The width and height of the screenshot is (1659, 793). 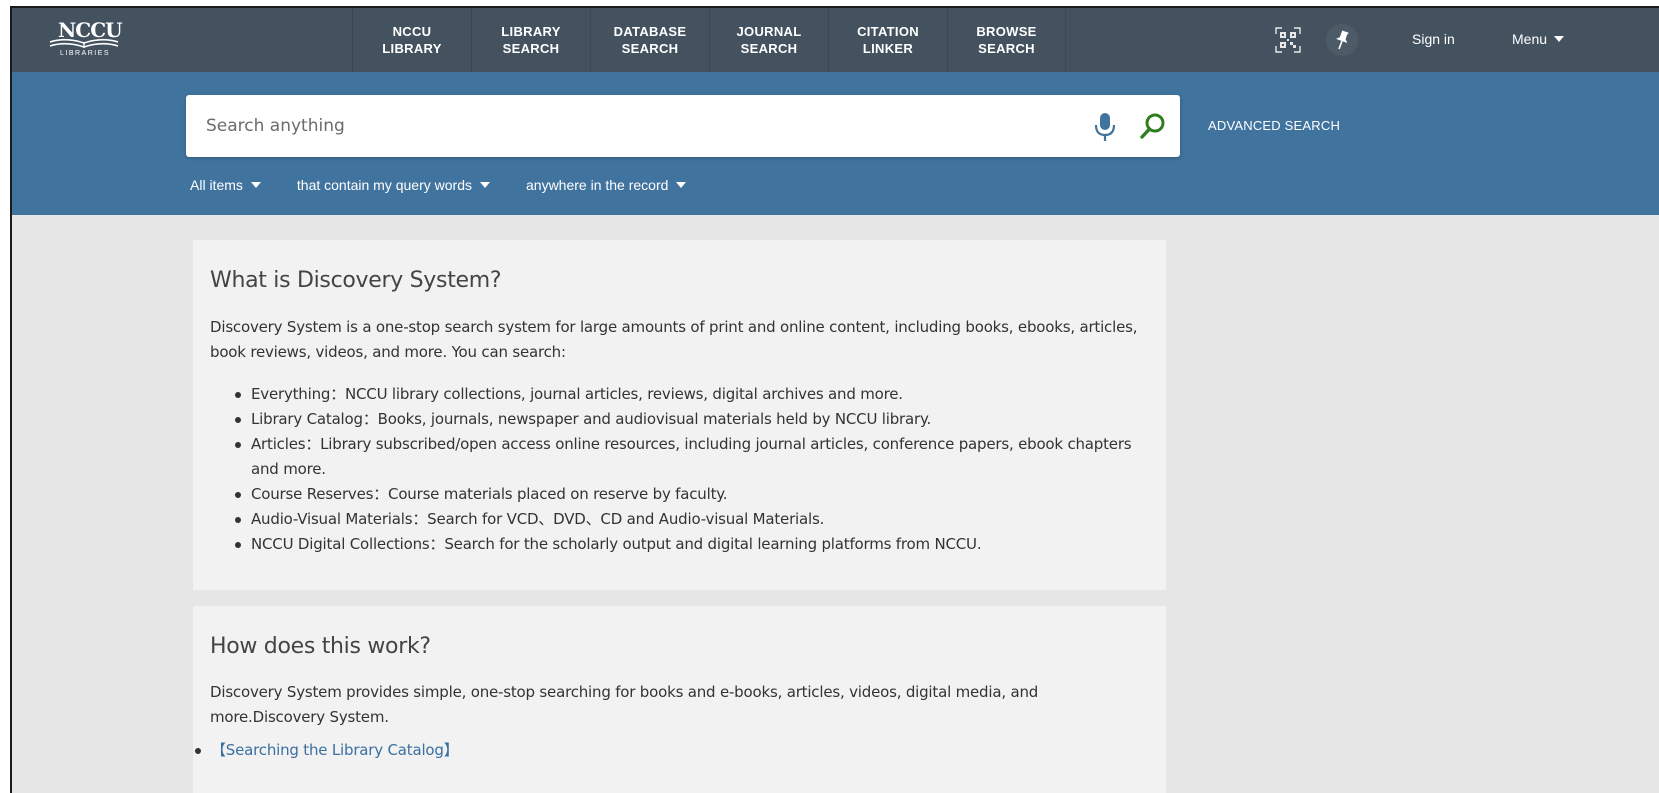 What do you see at coordinates (85, 53) in the screenshot?
I see `logo-subtitle: LIBRARIES` at bounding box center [85, 53].